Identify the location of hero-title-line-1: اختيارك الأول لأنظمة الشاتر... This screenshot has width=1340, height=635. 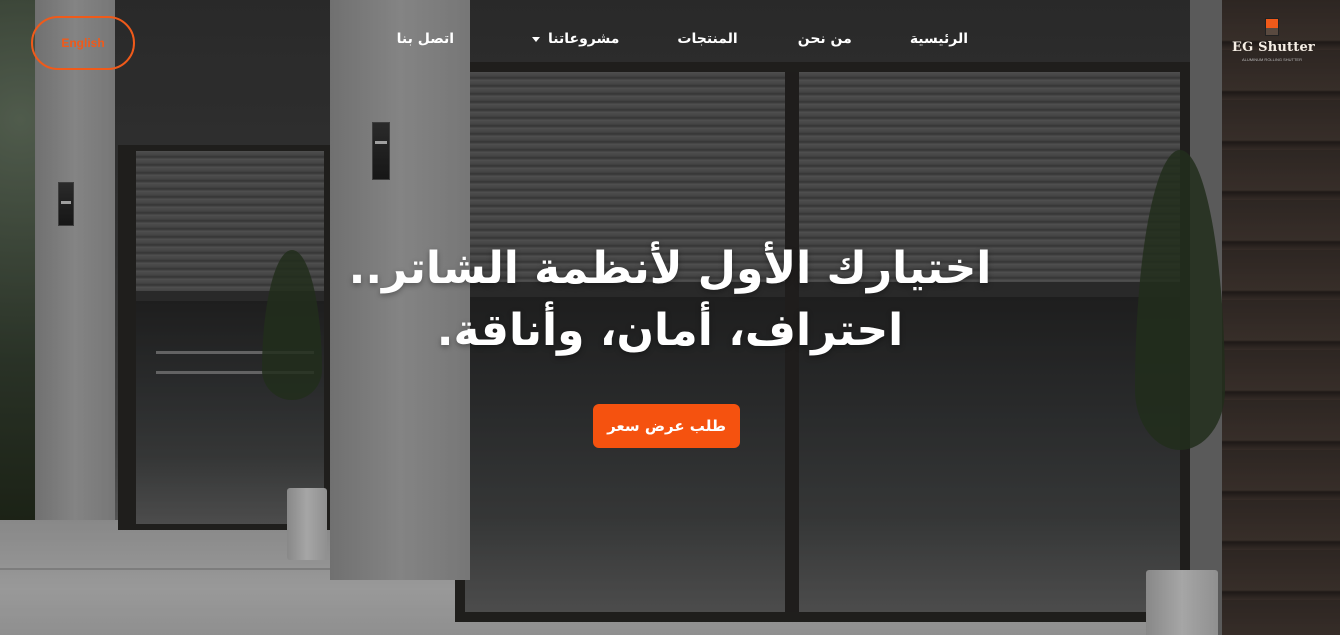
(670, 268).